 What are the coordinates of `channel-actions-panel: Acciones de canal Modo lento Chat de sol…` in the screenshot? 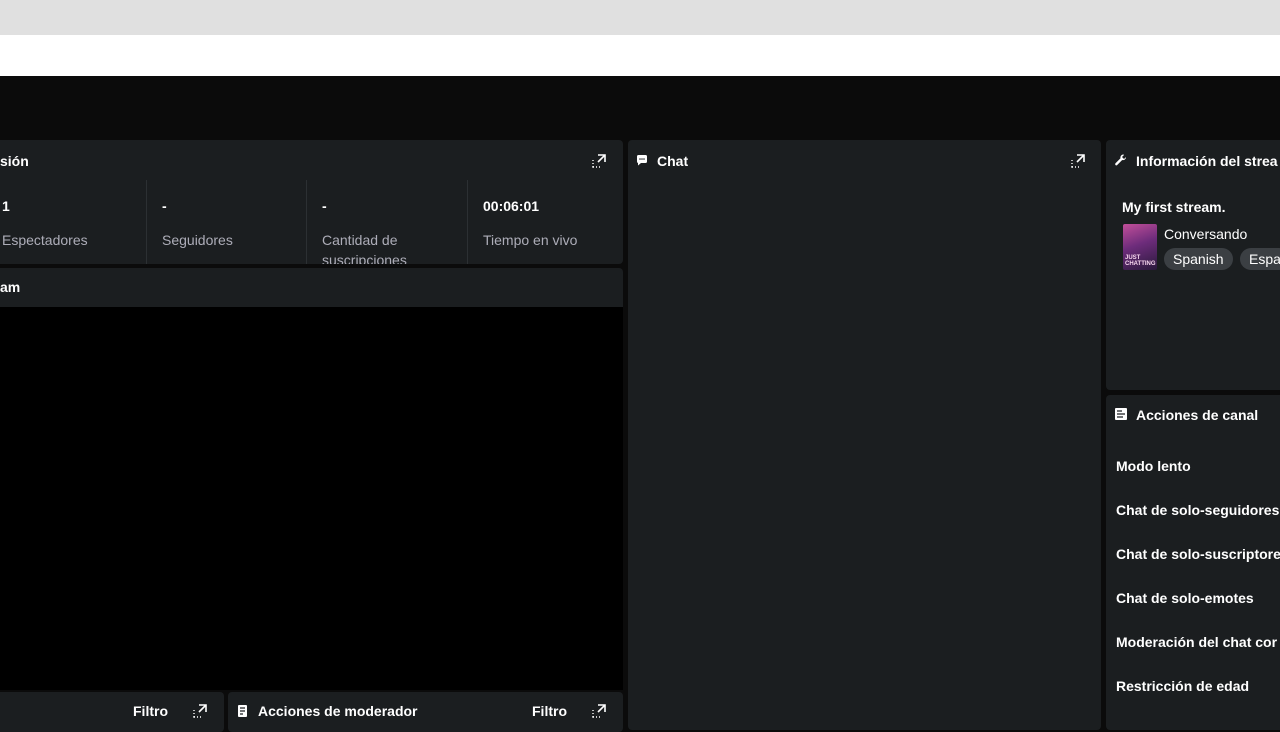 It's located at (1193, 562).